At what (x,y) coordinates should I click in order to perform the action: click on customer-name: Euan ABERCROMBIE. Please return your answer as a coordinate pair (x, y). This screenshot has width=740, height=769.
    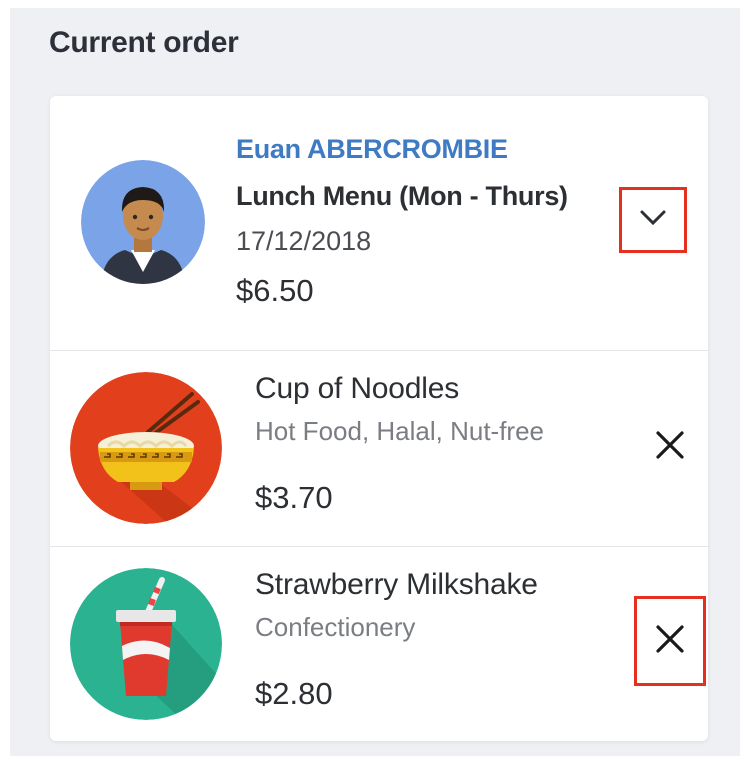
    Looking at the image, I should click on (372, 149).